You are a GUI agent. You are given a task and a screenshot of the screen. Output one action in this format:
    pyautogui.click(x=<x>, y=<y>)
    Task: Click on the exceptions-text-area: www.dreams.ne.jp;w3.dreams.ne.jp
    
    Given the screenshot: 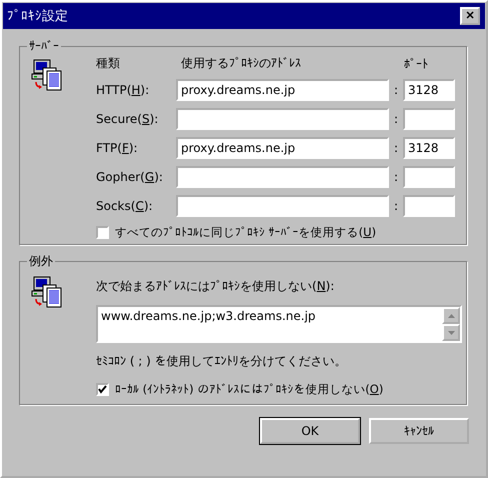 What is the action you would take?
    pyautogui.click(x=279, y=324)
    